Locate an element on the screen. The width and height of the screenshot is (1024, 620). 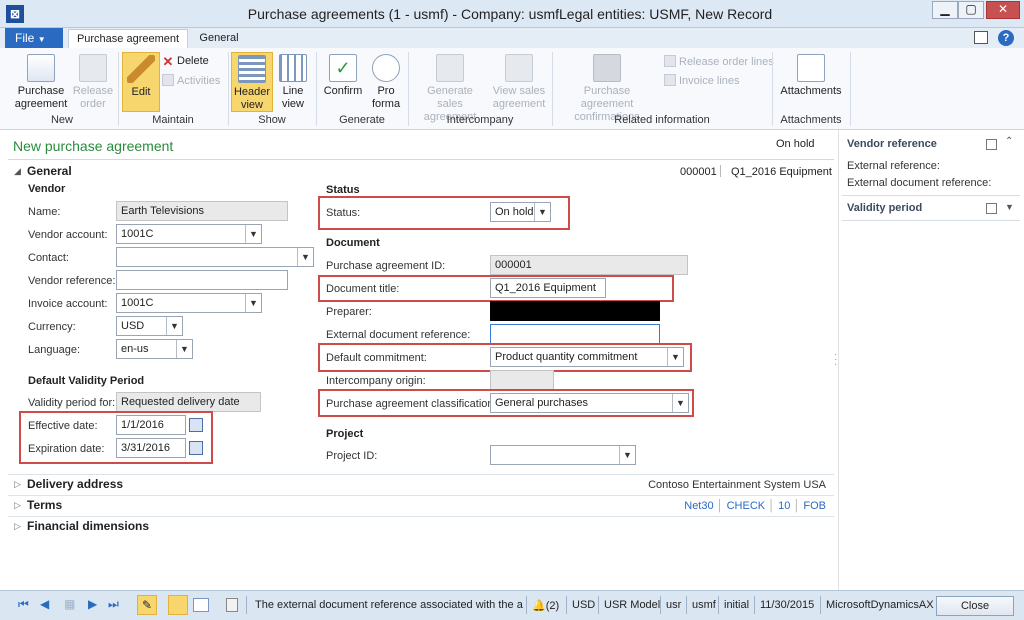
activities-icon is located at coordinates (168, 80).